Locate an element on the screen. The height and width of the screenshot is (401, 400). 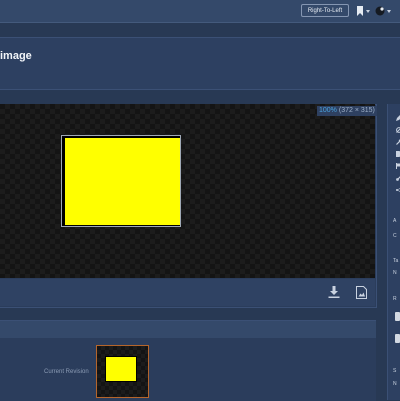
right-panel-label: Ta is located at coordinates (396, 261).